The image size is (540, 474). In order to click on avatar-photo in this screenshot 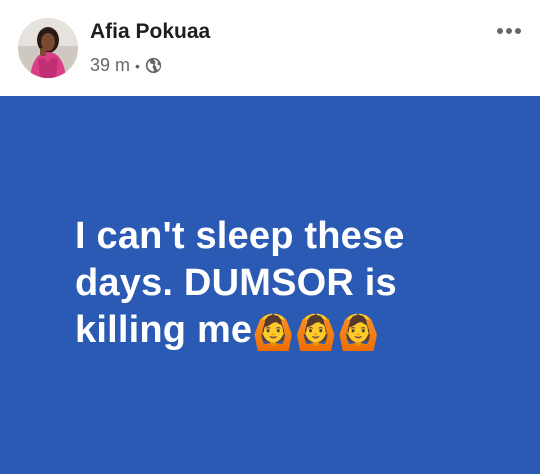, I will do `click(48, 48)`.